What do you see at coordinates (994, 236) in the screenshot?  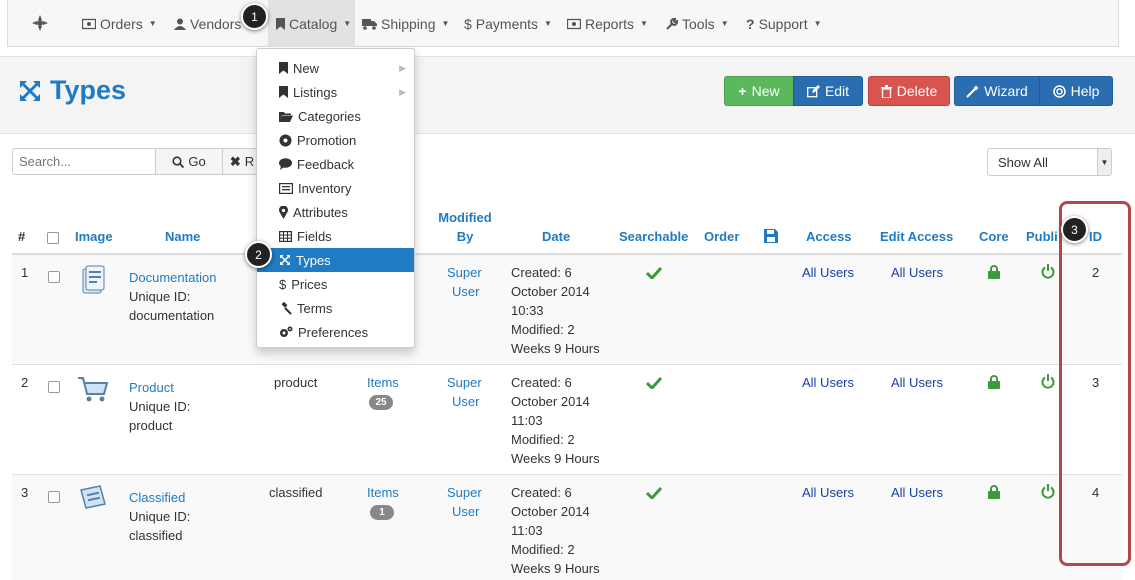 I see `col-header-core: Core` at bounding box center [994, 236].